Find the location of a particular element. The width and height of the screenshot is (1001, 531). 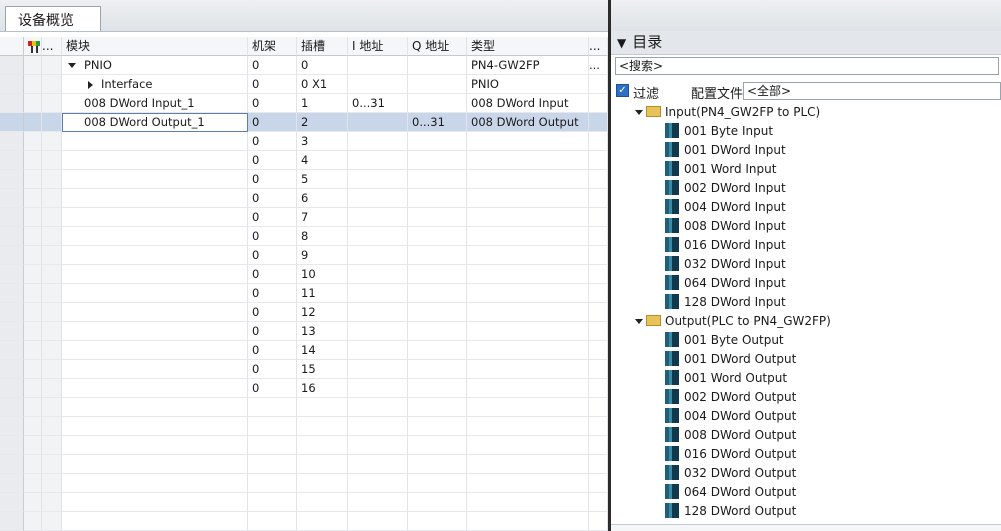

slot-cell: 7 is located at coordinates (322, 217).